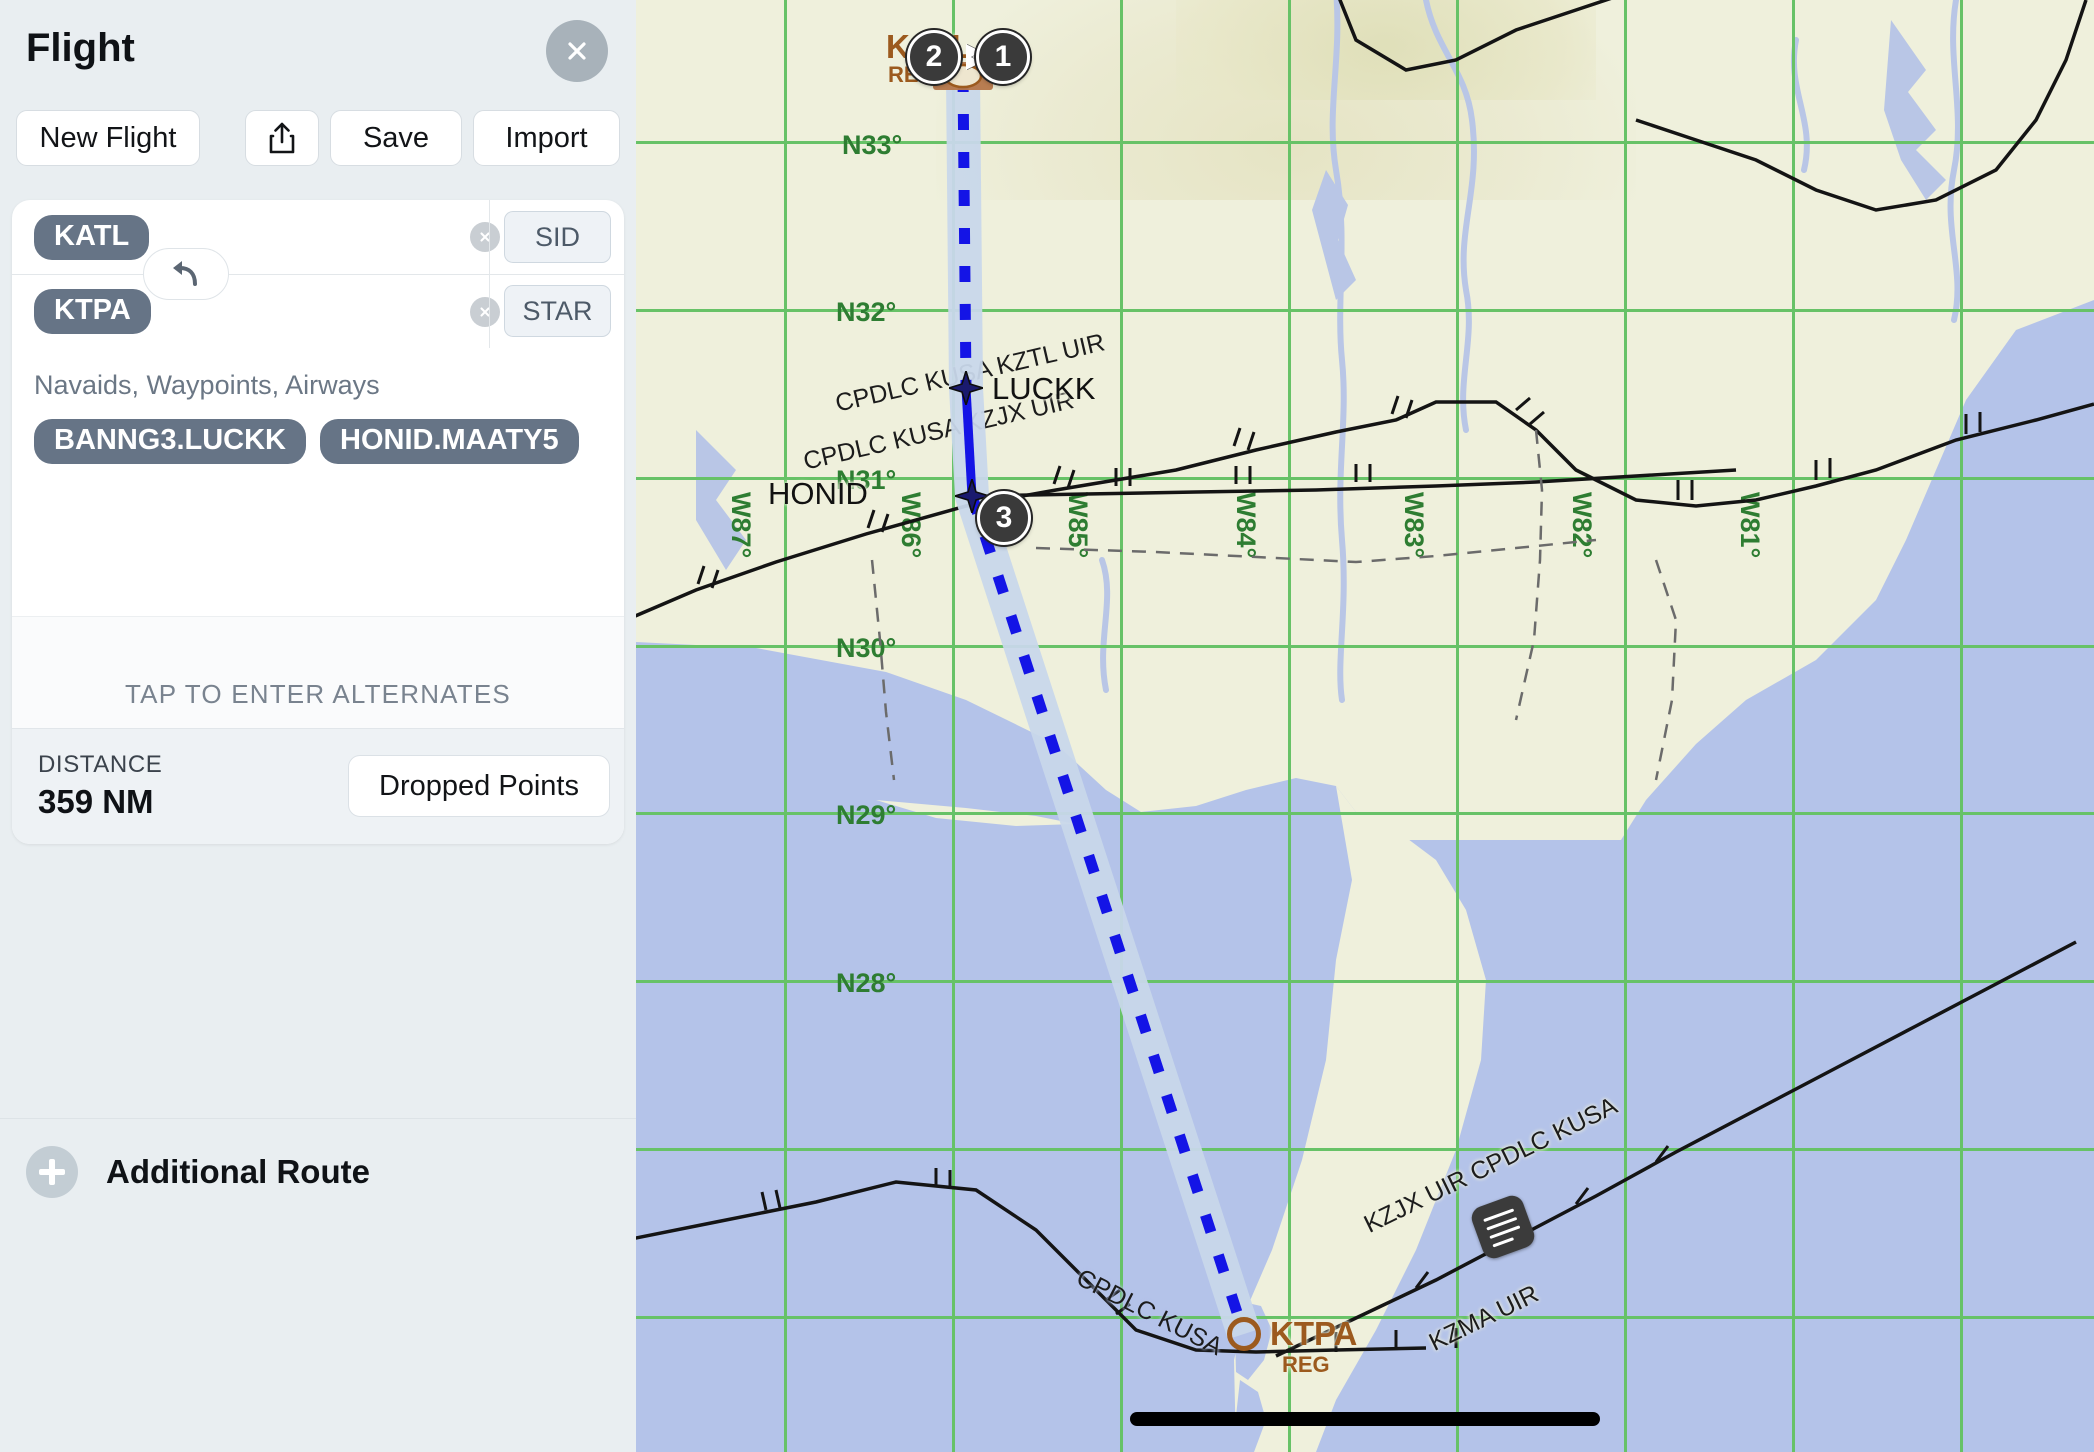  I want to click on sid-star-column: SID STAR, so click(556, 274).